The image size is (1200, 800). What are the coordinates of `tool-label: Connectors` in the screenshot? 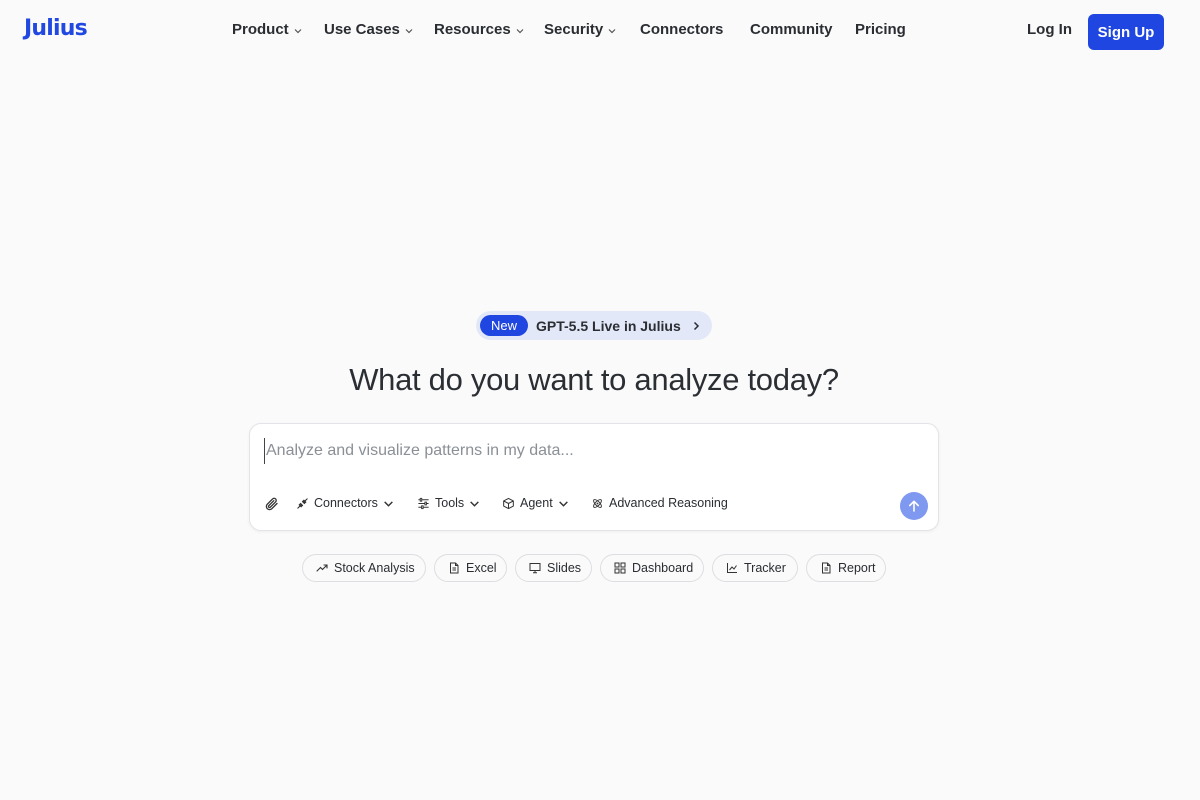 It's located at (346, 503).